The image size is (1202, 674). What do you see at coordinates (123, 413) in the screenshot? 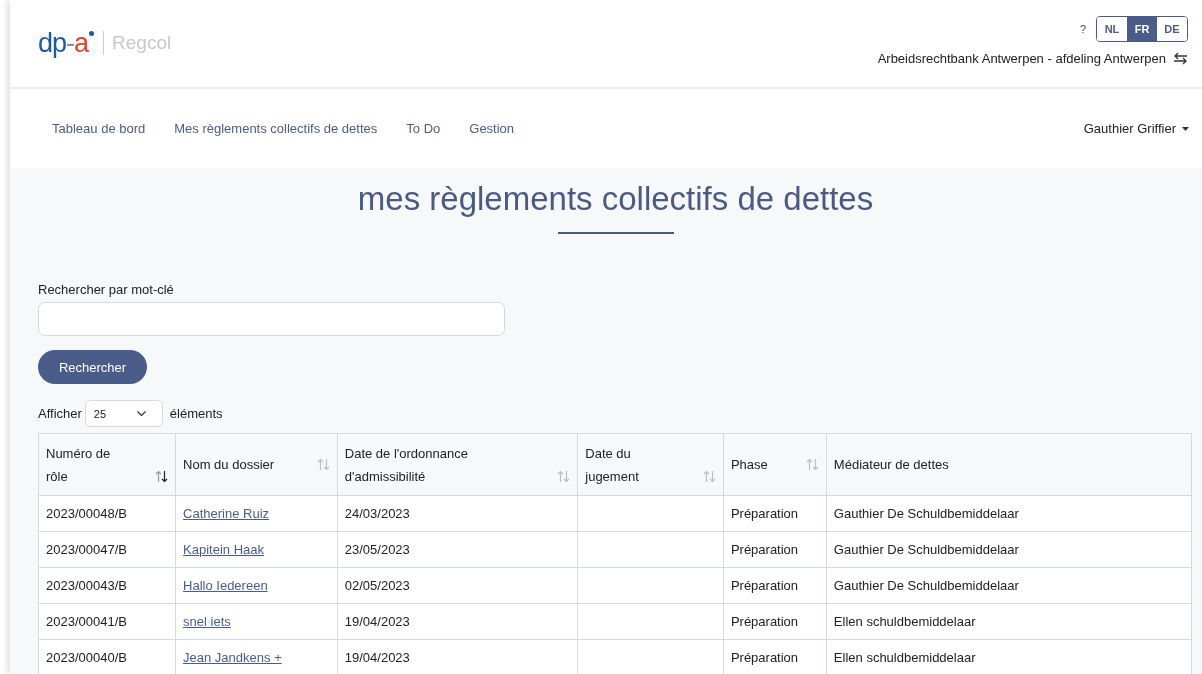
I see `page-size-select: 25` at bounding box center [123, 413].